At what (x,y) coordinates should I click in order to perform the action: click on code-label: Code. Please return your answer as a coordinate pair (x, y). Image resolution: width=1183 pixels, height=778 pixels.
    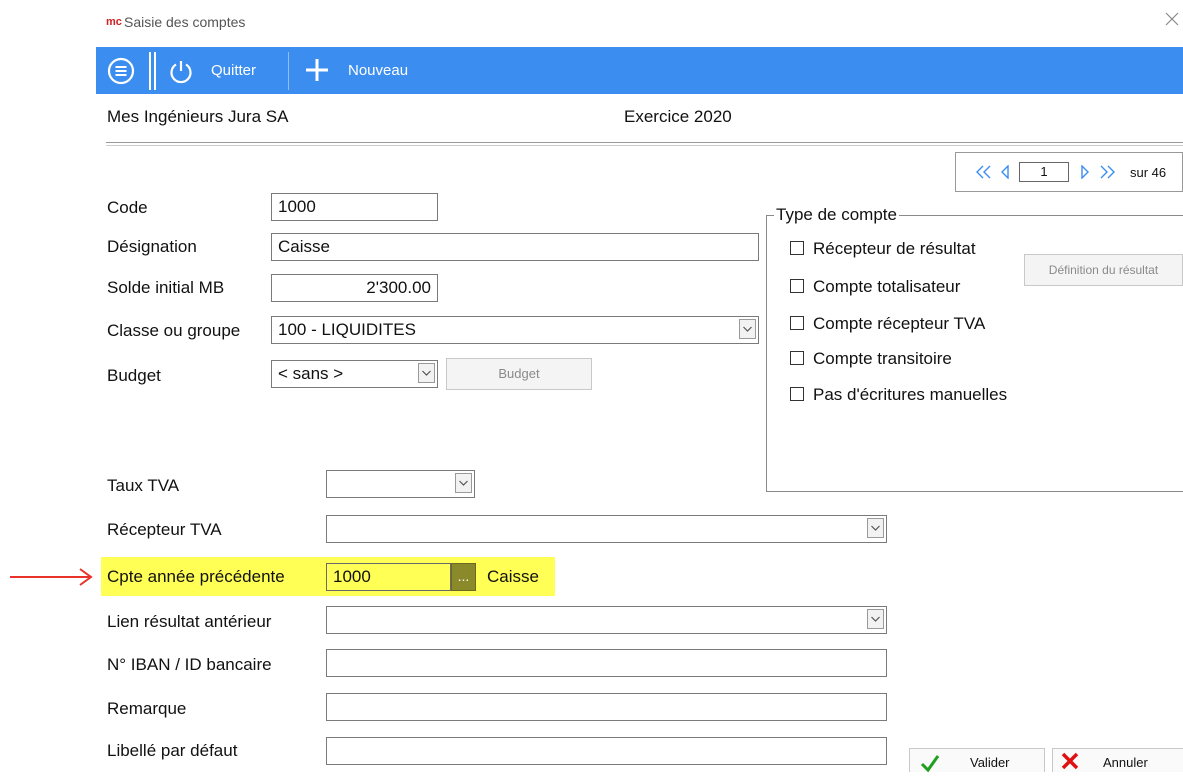
    Looking at the image, I should click on (127, 207).